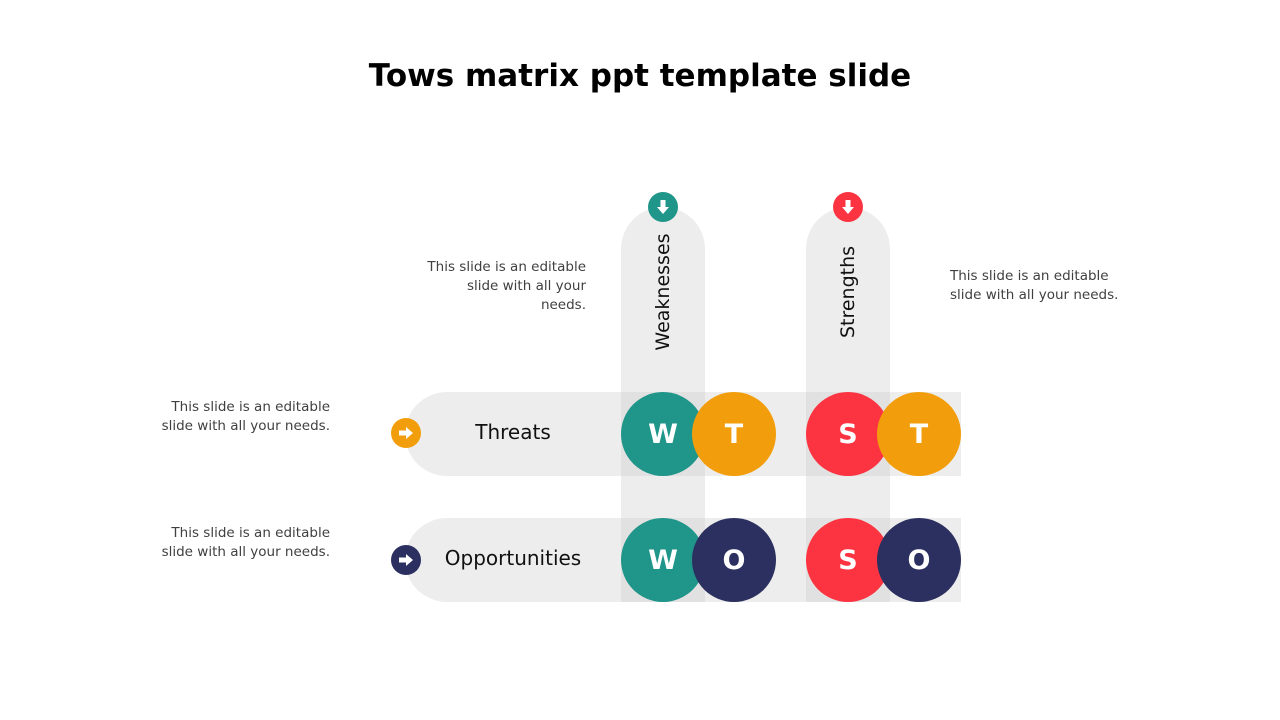  Describe the element at coordinates (406, 560) in the screenshot. I see `opportunities-arrow-right-icon` at that location.